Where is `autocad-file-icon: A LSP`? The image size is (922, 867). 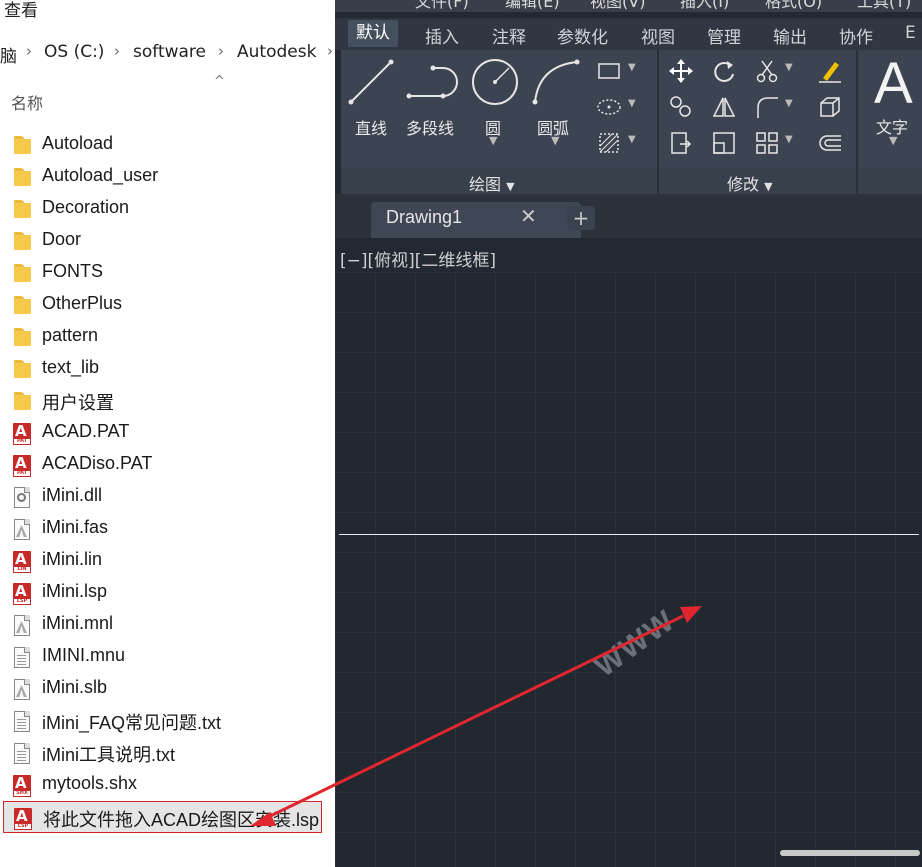 autocad-file-icon: A LSP is located at coordinates (24, 818).